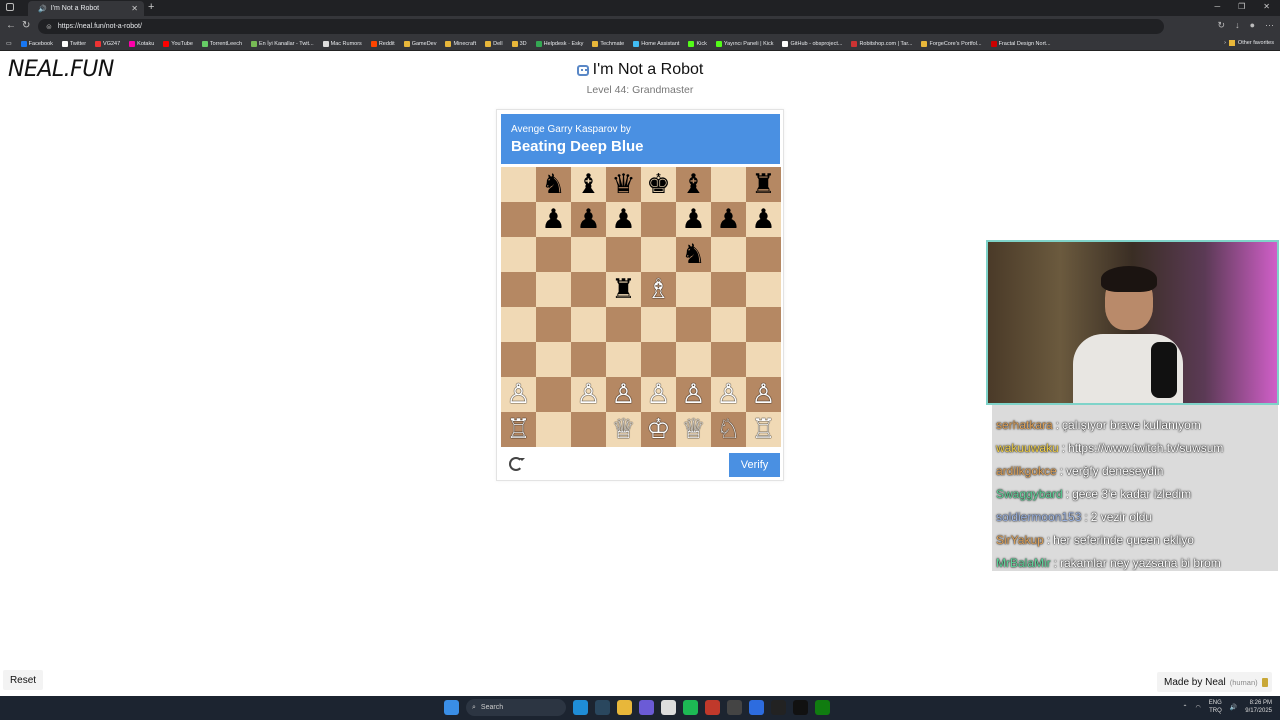 This screenshot has height=720, width=1280. I want to click on profile-icon: ●, so click(1252, 25).